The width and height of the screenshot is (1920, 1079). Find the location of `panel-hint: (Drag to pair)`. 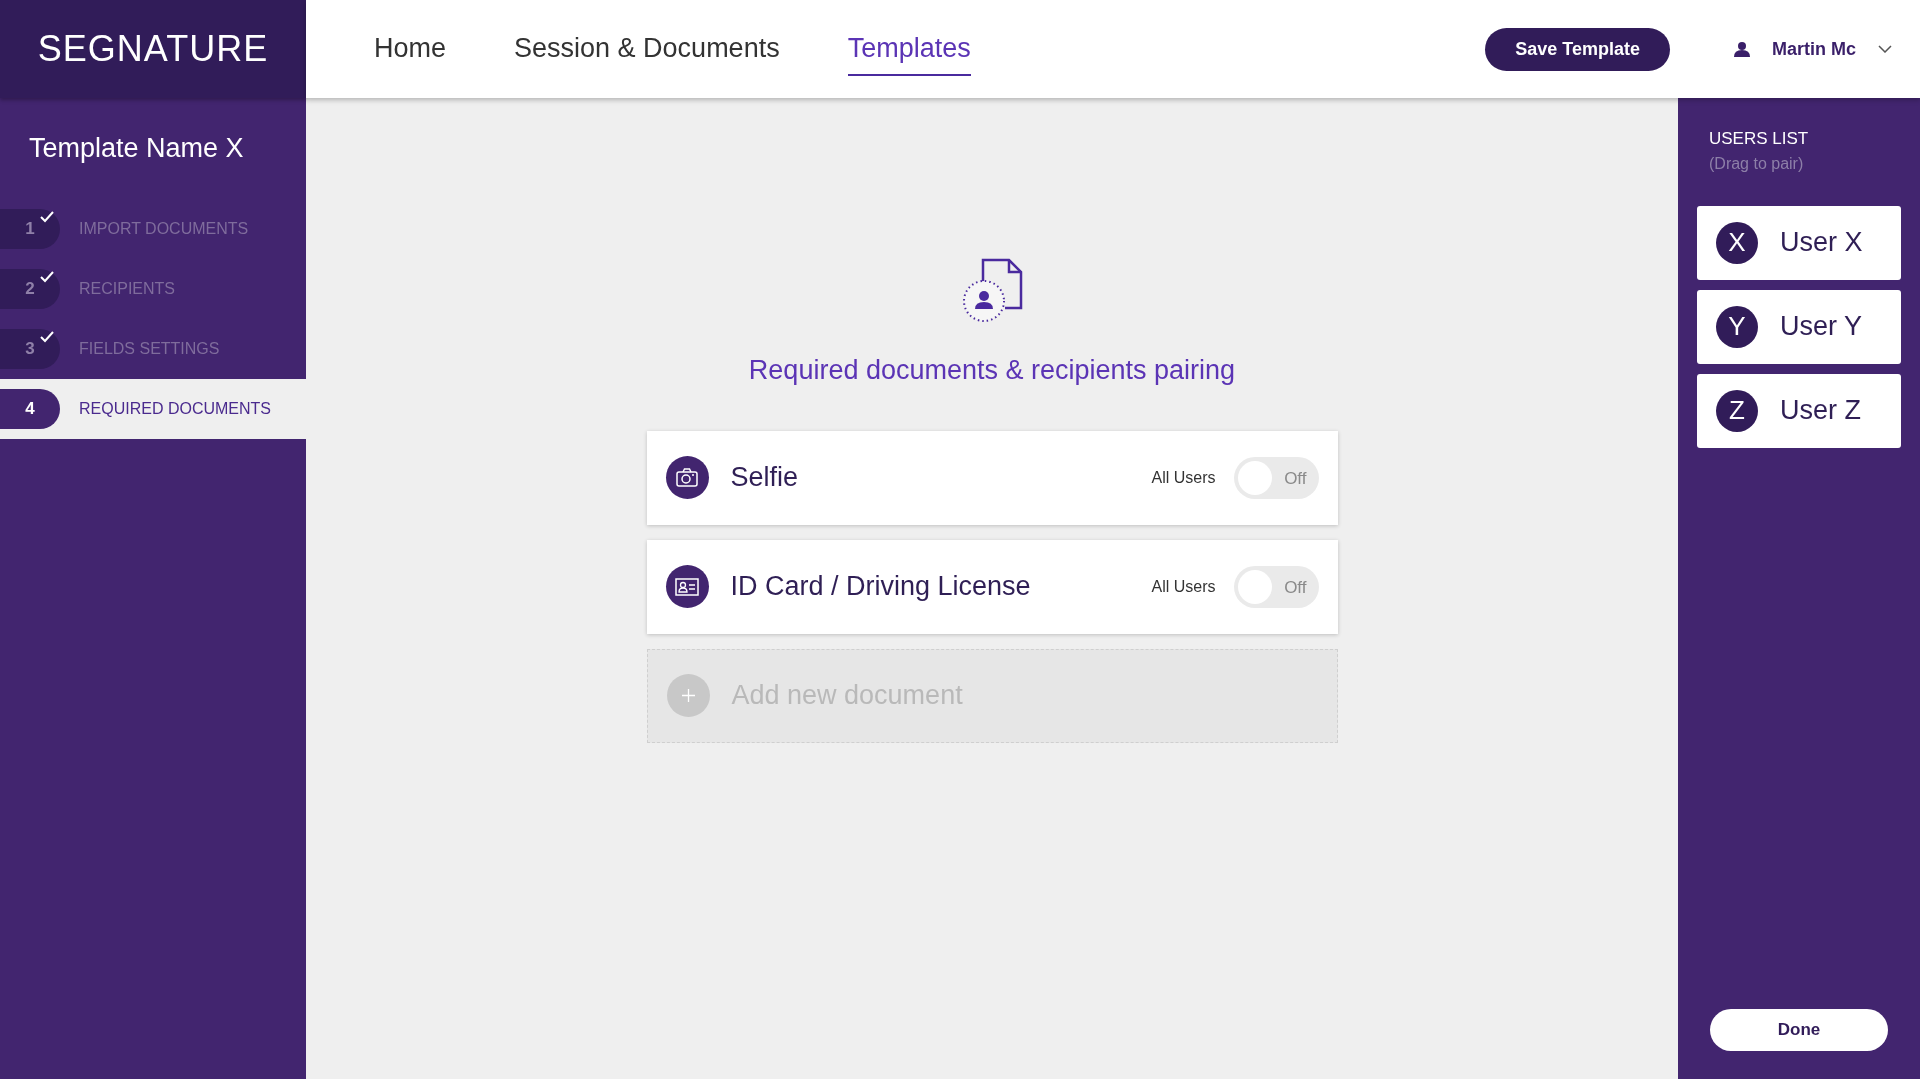

panel-hint: (Drag to pair) is located at coordinates (1756, 163).